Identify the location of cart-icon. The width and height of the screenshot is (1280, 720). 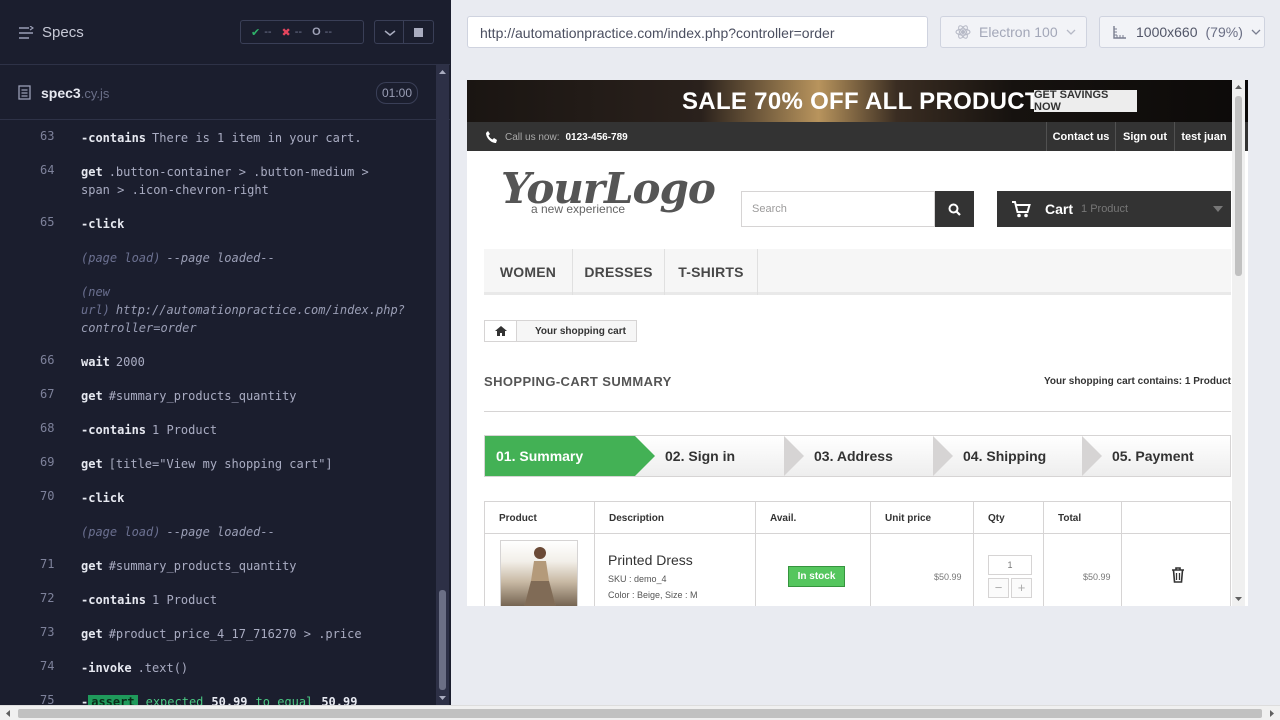
(1021, 208).